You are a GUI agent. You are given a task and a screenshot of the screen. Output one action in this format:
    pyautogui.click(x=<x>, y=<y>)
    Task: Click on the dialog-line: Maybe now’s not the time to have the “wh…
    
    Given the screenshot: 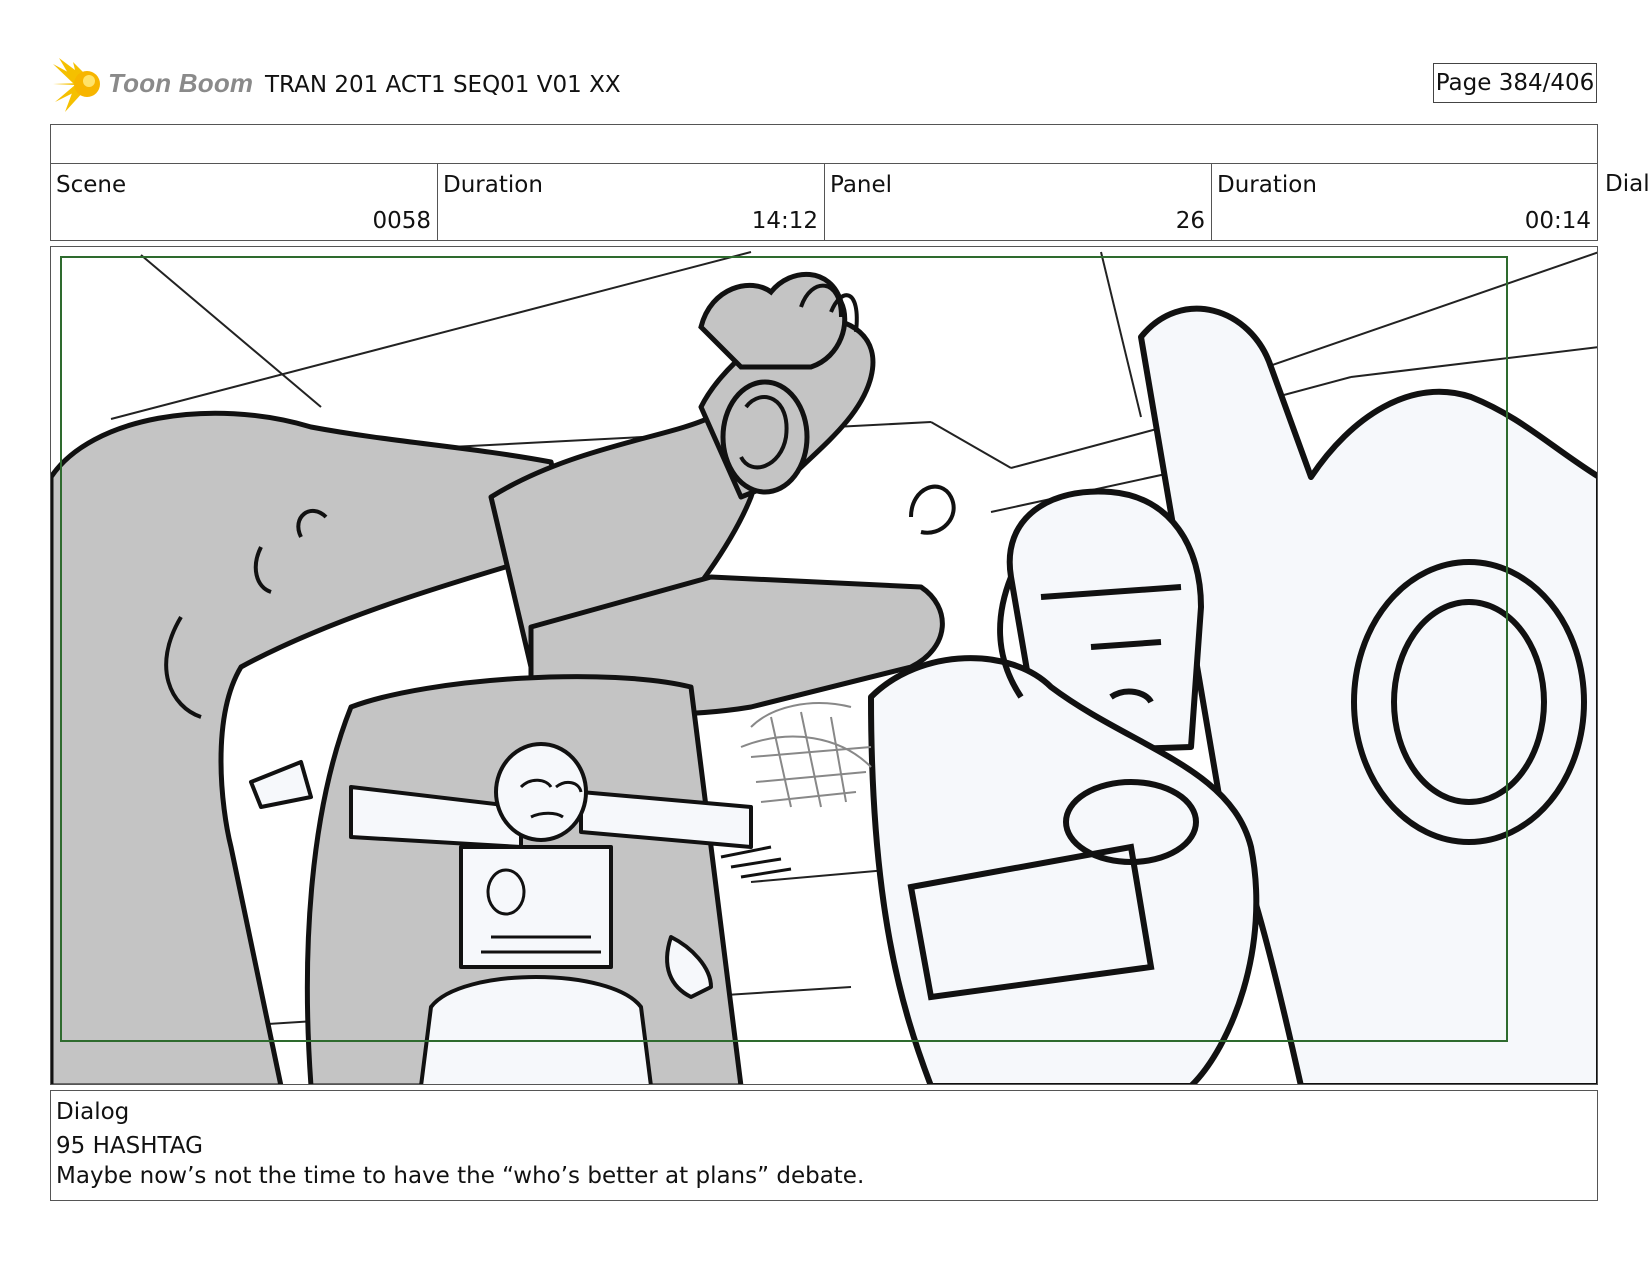 What is the action you would take?
    pyautogui.click(x=460, y=1176)
    